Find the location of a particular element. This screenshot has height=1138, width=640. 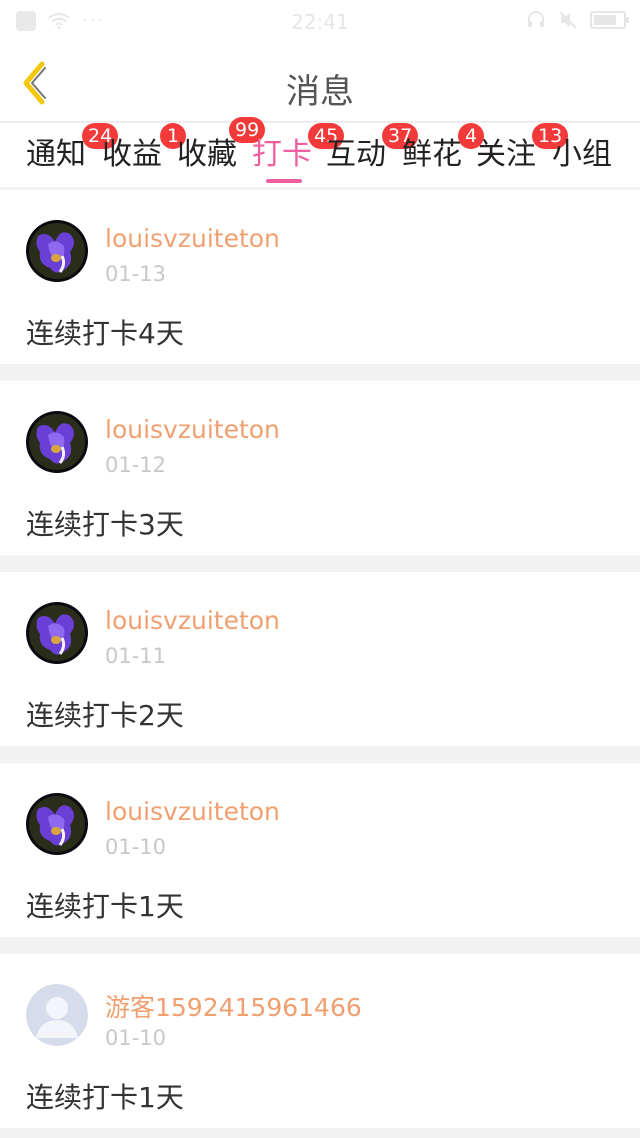

tab-favorites: 收藏 99 is located at coordinates (221, 152).